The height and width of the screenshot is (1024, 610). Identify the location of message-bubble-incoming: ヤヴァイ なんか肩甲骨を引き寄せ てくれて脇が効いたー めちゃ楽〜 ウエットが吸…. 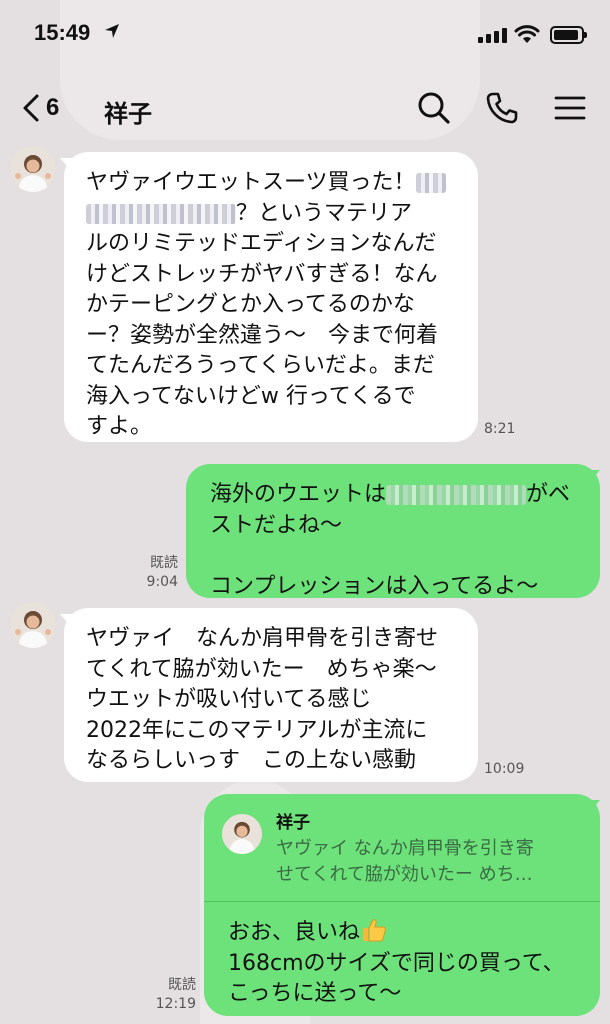
(271, 695).